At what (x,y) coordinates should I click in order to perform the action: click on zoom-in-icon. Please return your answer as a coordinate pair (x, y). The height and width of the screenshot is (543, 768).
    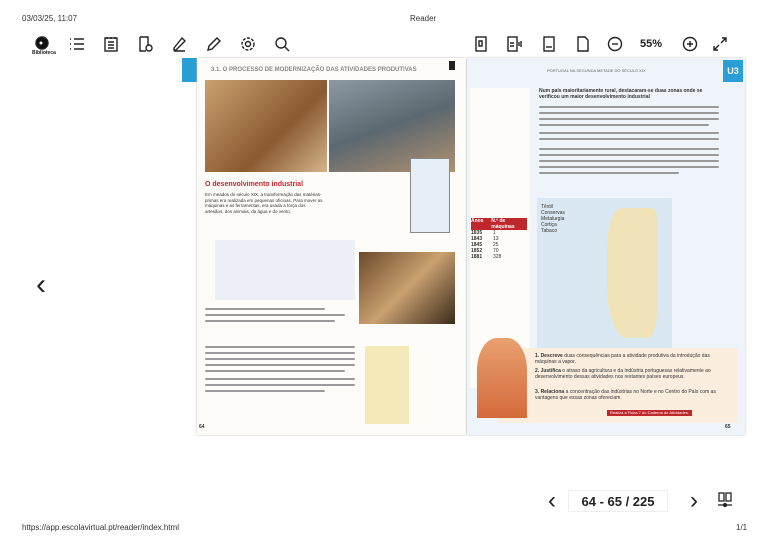
    Looking at the image, I should click on (690, 44).